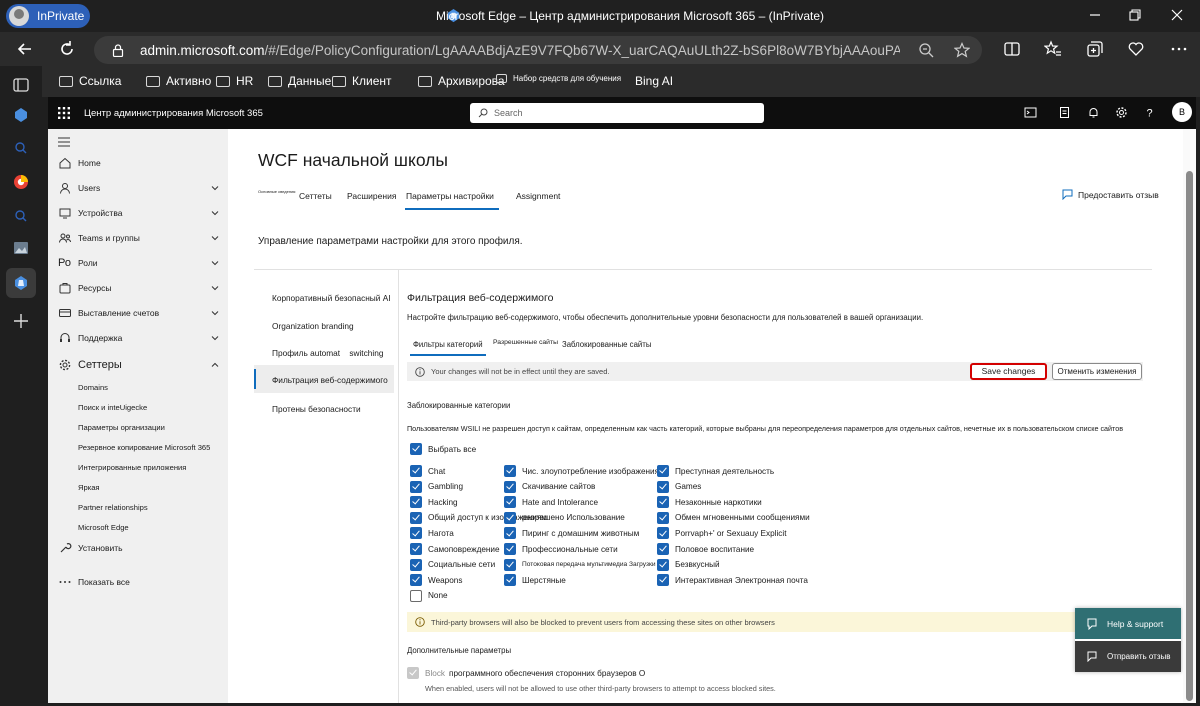 Image resolution: width=1200 pixels, height=706 pixels. Describe the element at coordinates (617, 113) in the screenshot. I see `search-input: Search` at that location.